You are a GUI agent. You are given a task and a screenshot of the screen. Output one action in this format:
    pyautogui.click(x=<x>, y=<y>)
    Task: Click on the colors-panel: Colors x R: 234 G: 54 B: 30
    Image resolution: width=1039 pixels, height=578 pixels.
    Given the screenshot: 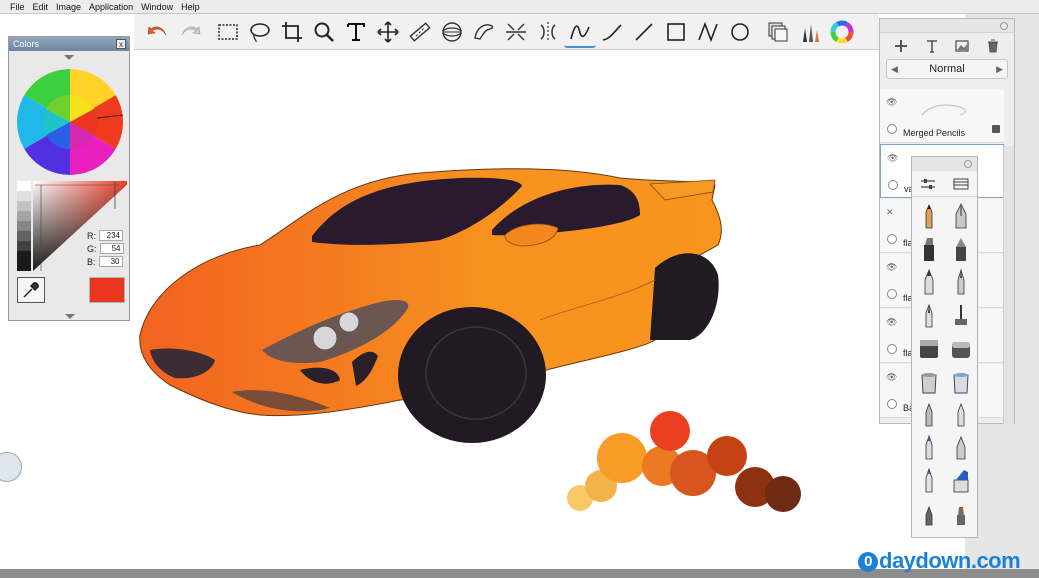 What is the action you would take?
    pyautogui.click(x=69, y=178)
    